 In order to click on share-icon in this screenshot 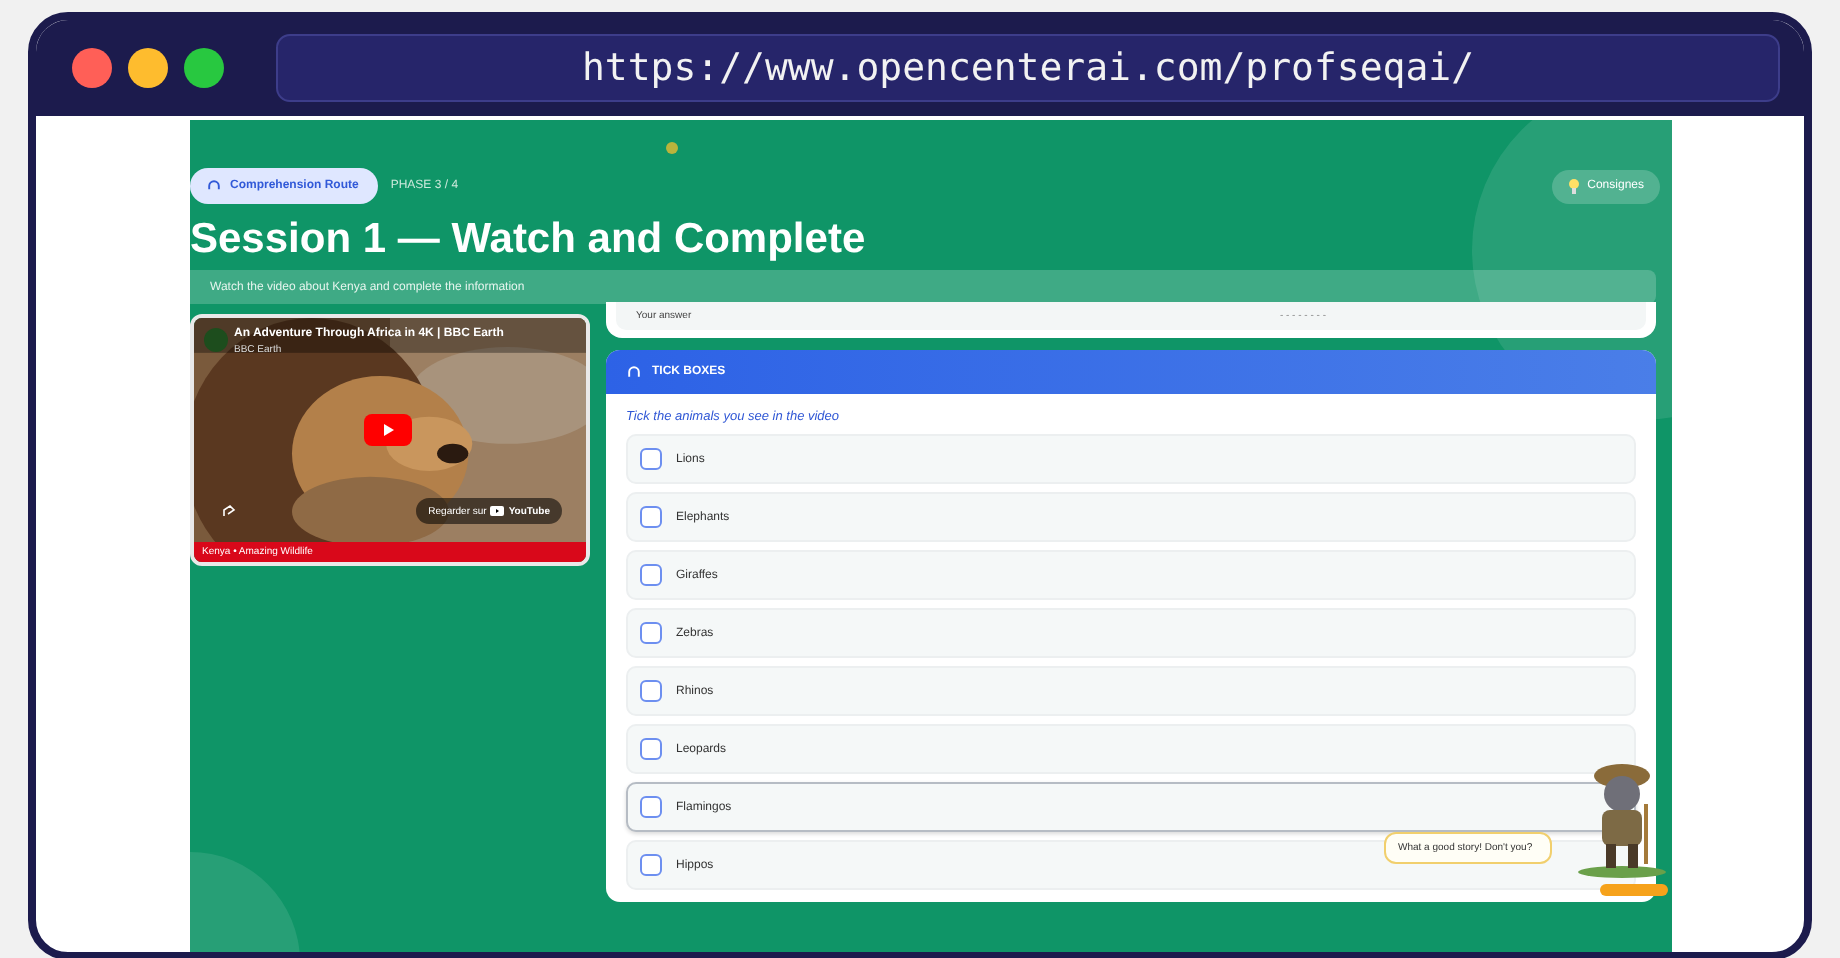, I will do `click(229, 511)`.